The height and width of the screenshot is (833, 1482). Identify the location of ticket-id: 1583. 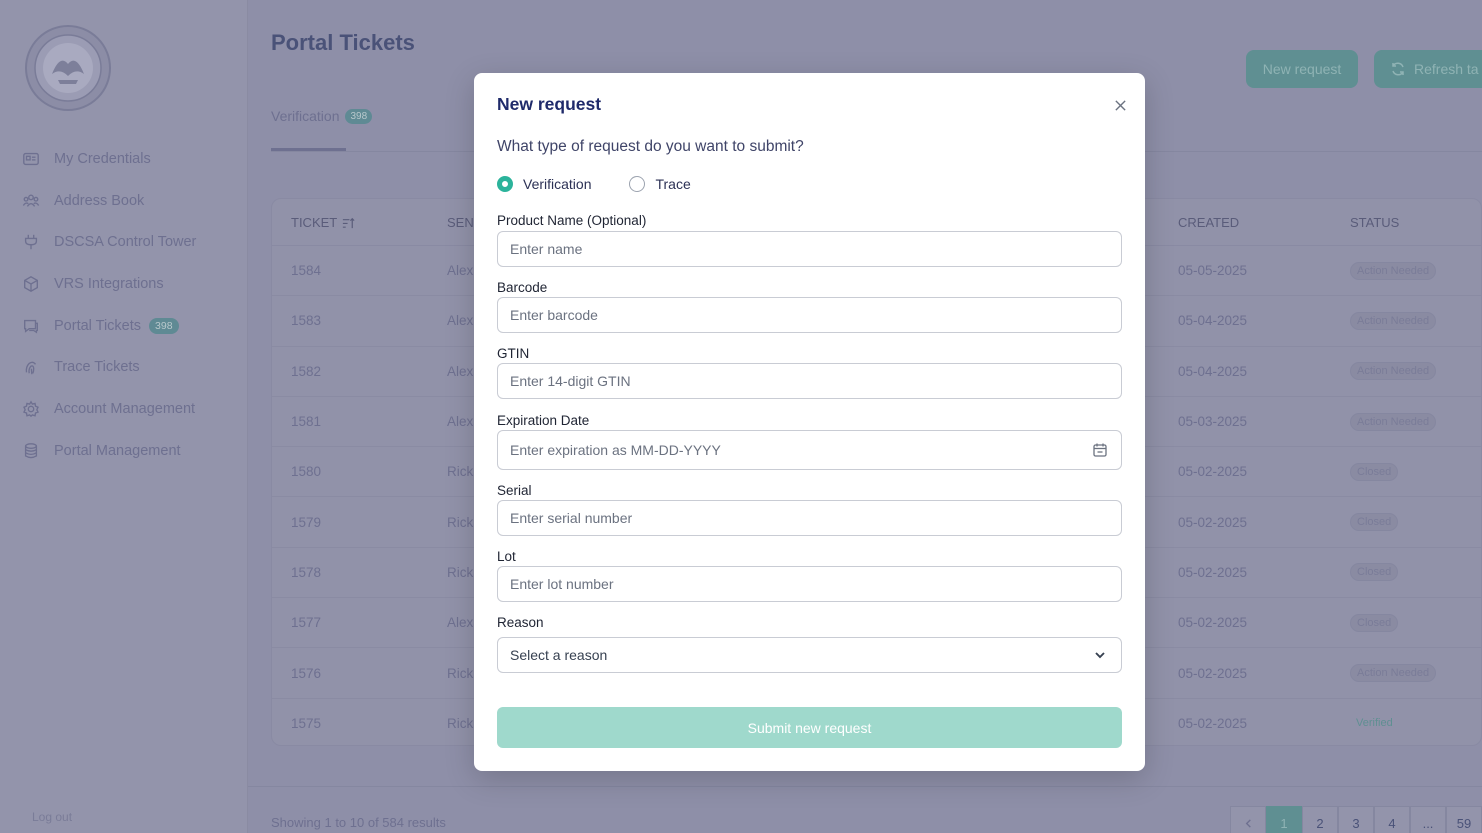
(306, 321).